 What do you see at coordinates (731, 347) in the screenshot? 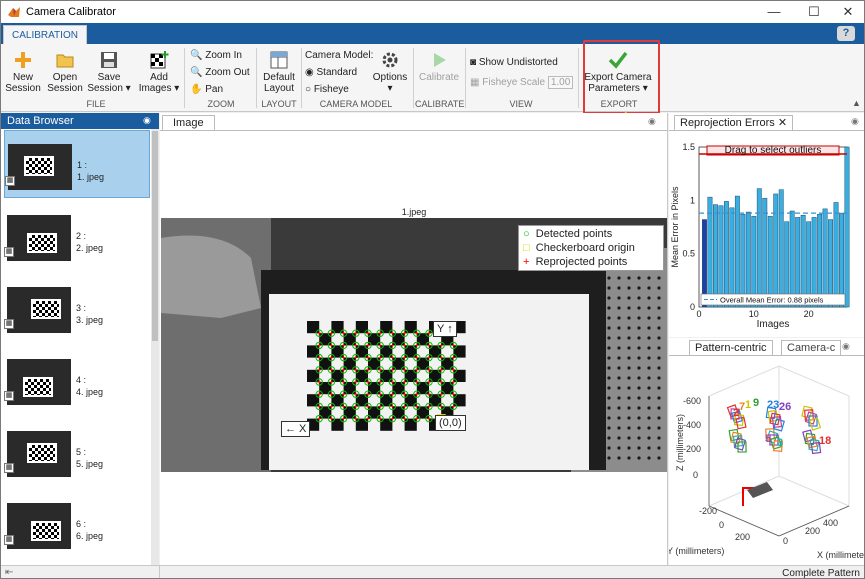
I see `tab-pattern-centric: Pattern-centric` at bounding box center [731, 347].